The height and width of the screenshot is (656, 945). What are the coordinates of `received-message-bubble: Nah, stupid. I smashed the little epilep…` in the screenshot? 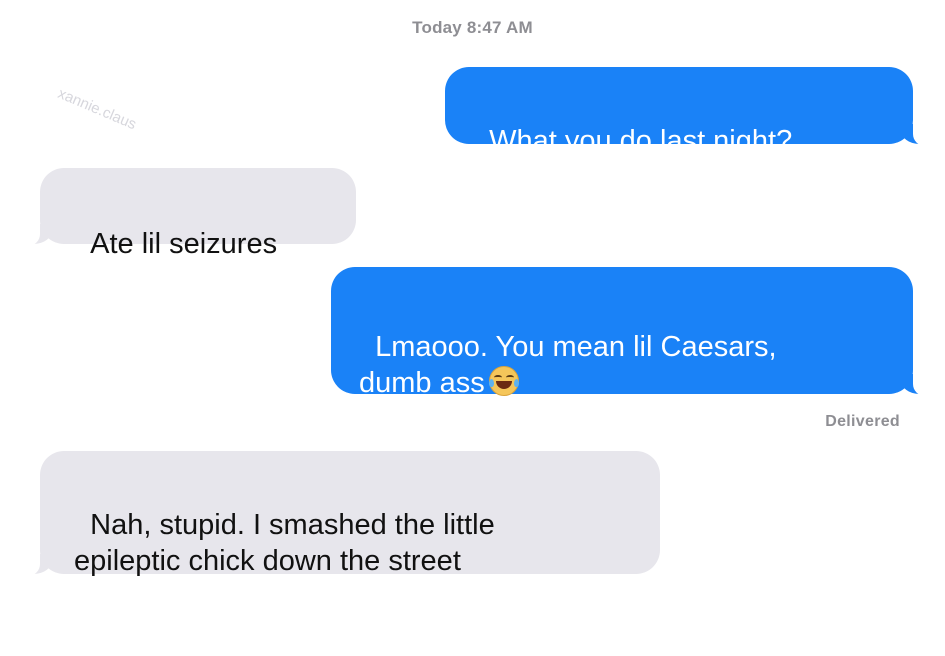 It's located at (337, 514).